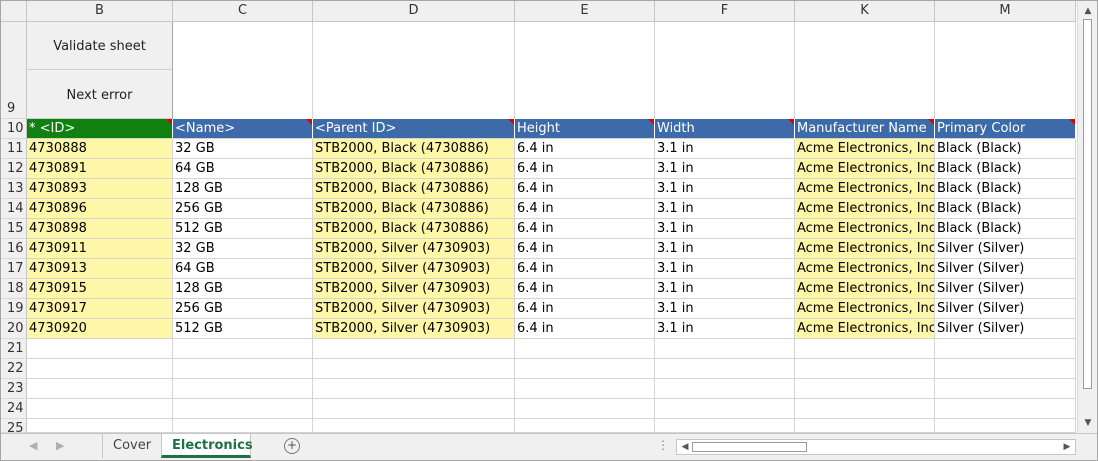  Describe the element at coordinates (14, 369) in the screenshot. I see `row-header: 22` at that location.